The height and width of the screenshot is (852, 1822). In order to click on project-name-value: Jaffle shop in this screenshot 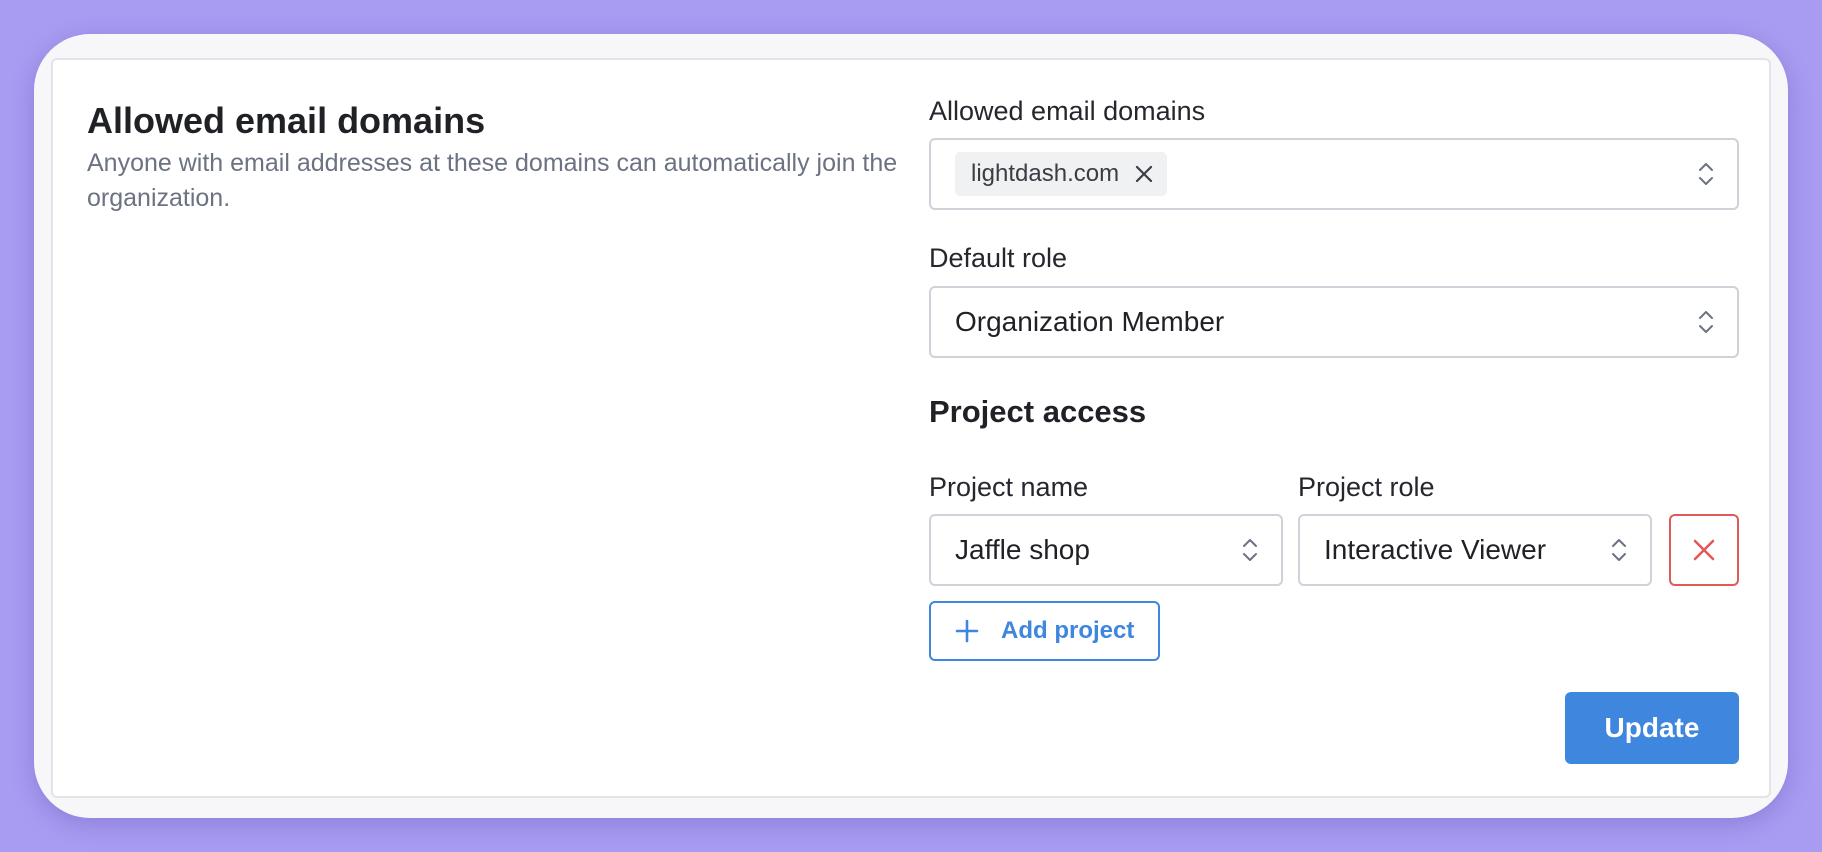, I will do `click(1022, 549)`.